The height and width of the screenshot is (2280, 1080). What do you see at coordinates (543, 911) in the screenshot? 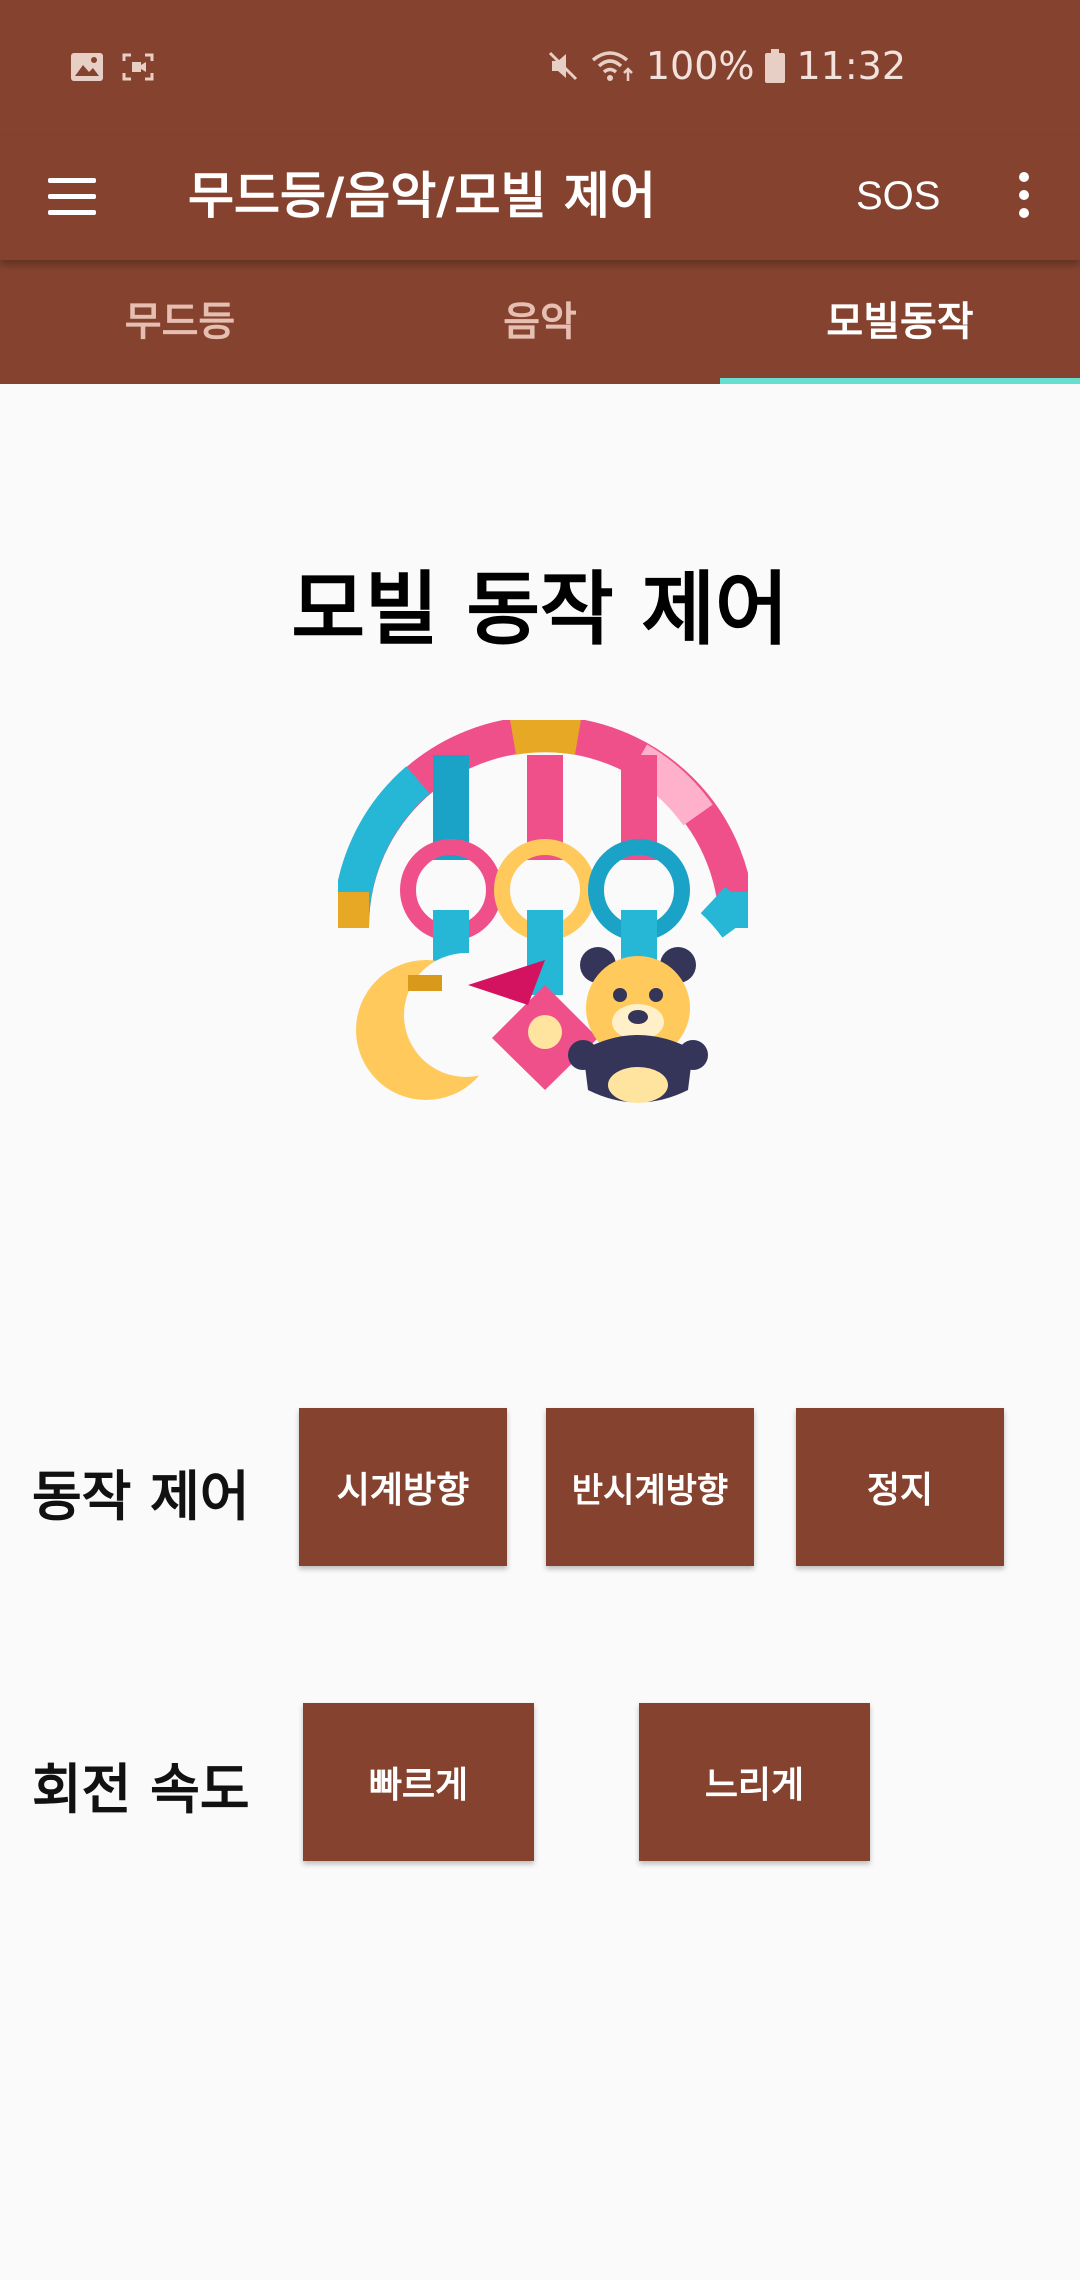
I see `baby-mobile-icon` at bounding box center [543, 911].